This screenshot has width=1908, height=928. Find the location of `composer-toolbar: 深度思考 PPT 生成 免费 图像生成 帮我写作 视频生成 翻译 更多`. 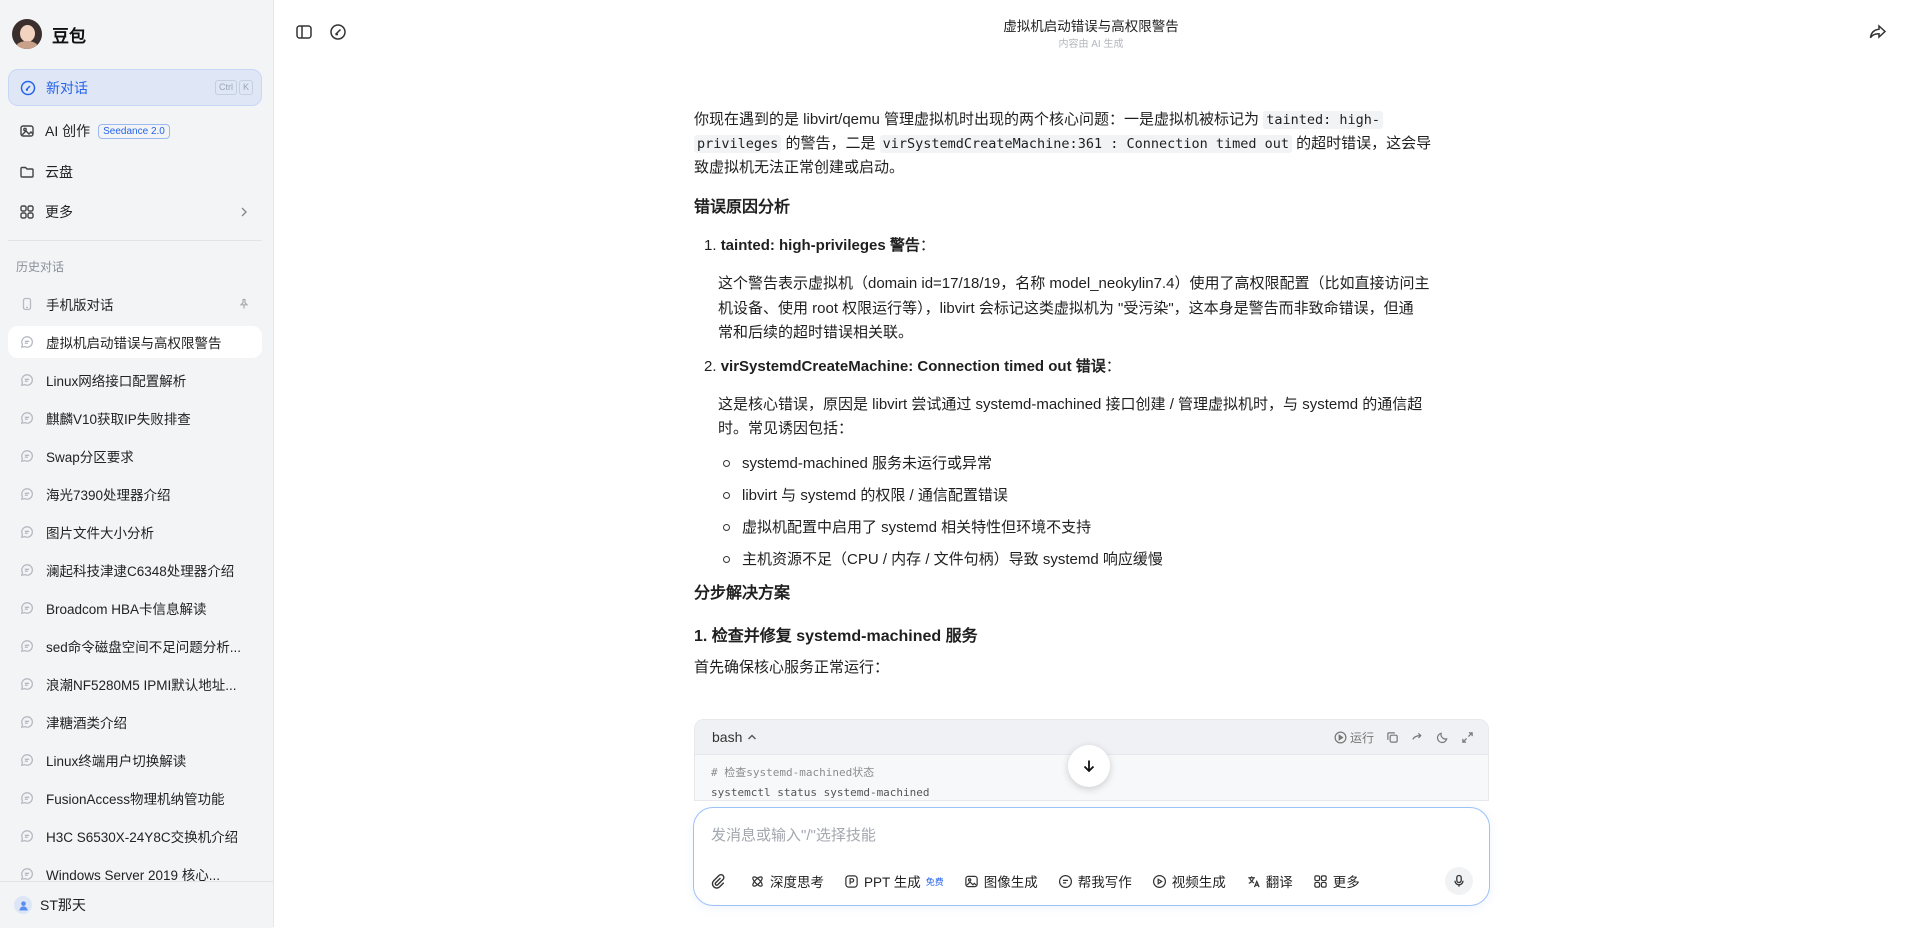

composer-toolbar: 深度思考 PPT 生成 免费 图像生成 帮我写作 视频生成 翻译 更多 is located at coordinates (1091, 881).